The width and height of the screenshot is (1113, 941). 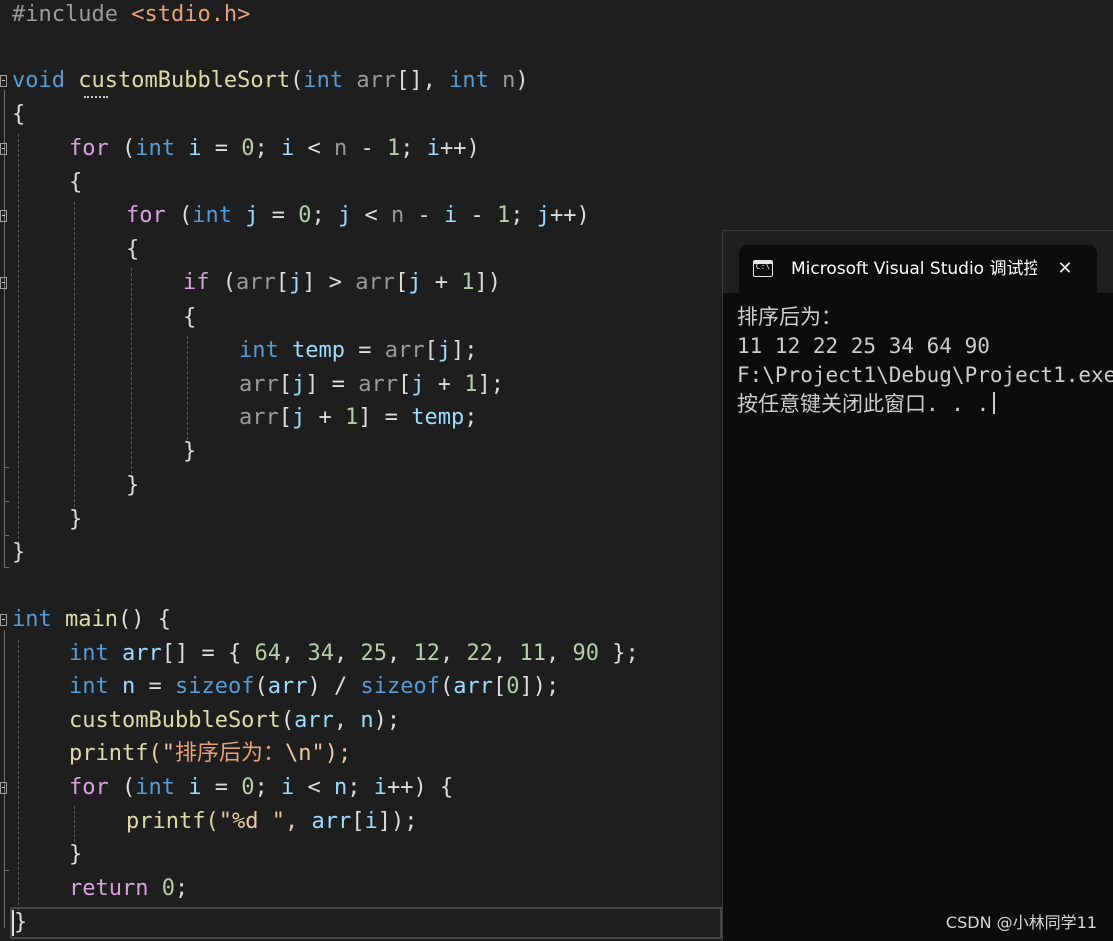 I want to click on console-tab-title: Microsoft Visual Studio 调试控制台, so click(x=914, y=269).